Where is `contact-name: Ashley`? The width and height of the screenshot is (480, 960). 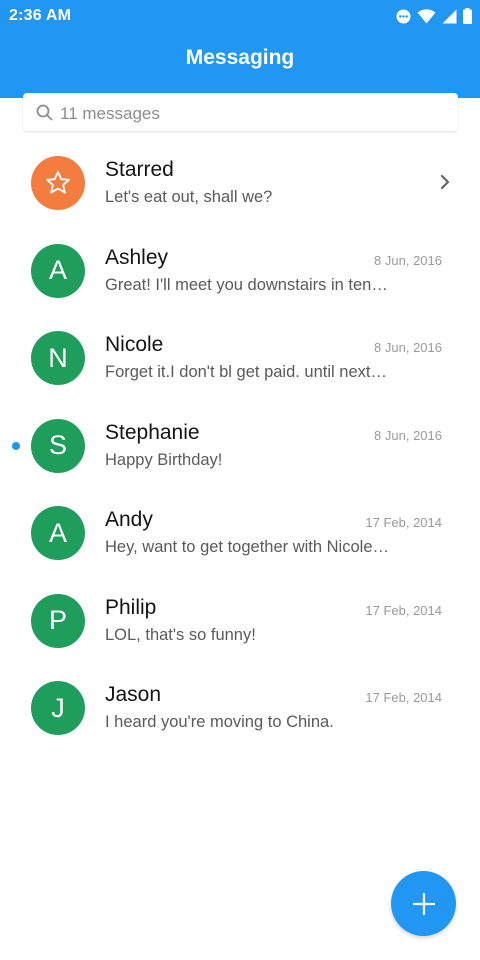
contact-name: Ashley is located at coordinates (137, 257).